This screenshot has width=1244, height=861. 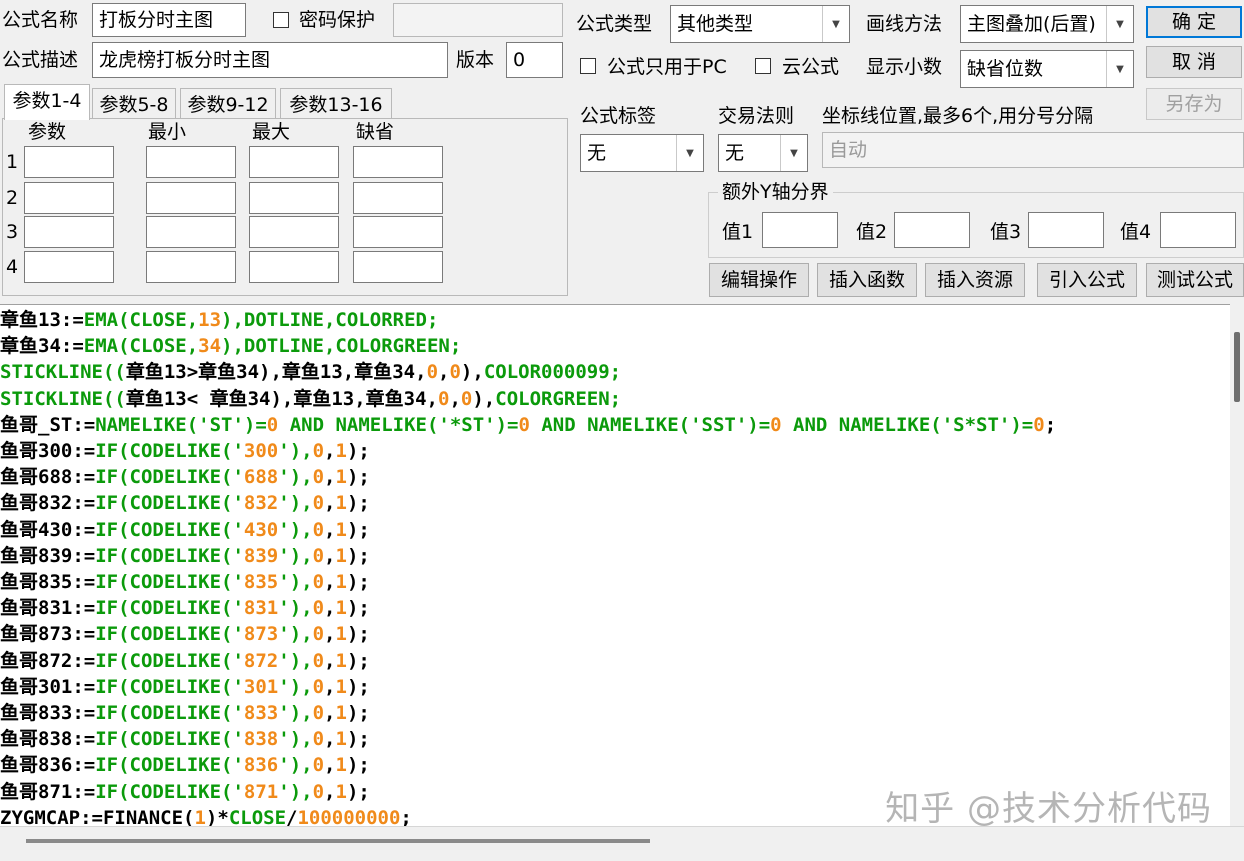 What do you see at coordinates (185, 739) in the screenshot?
I see `code-line: 鱼哥838:=IF(CODELIKE('838'),0,1);` at bounding box center [185, 739].